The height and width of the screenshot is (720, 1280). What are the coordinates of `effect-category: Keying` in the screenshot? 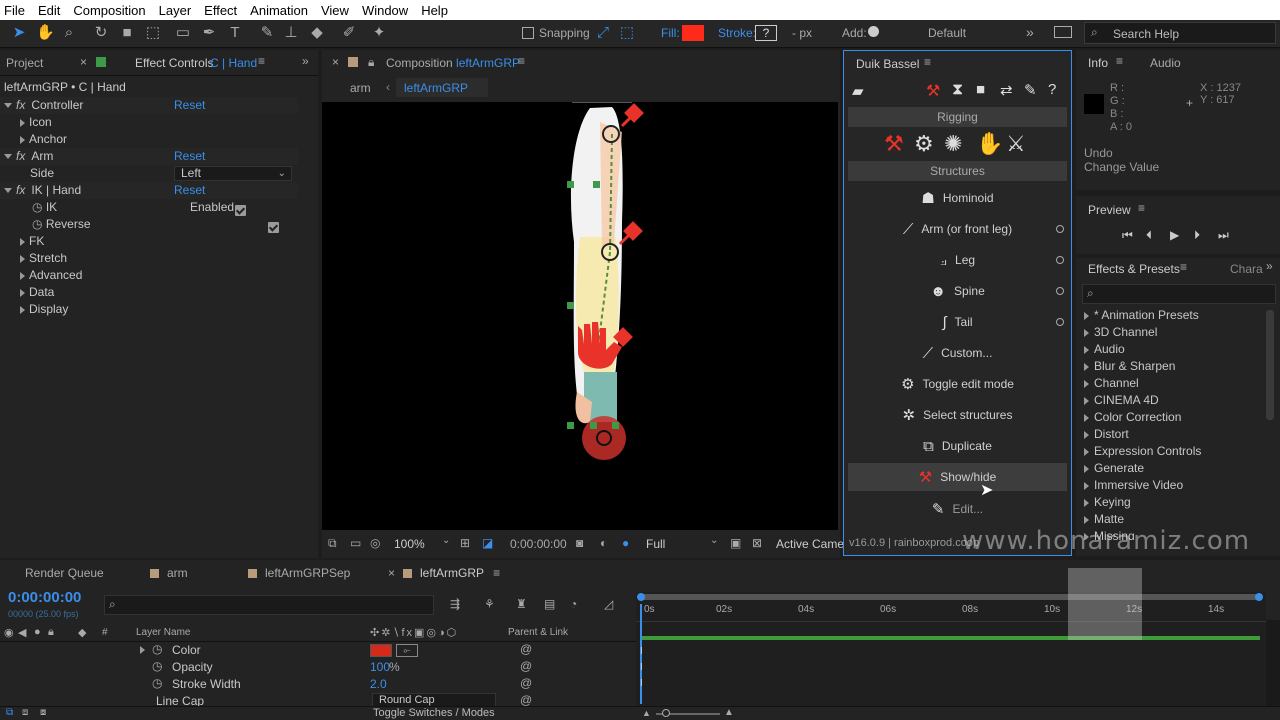 It's located at (1107, 502).